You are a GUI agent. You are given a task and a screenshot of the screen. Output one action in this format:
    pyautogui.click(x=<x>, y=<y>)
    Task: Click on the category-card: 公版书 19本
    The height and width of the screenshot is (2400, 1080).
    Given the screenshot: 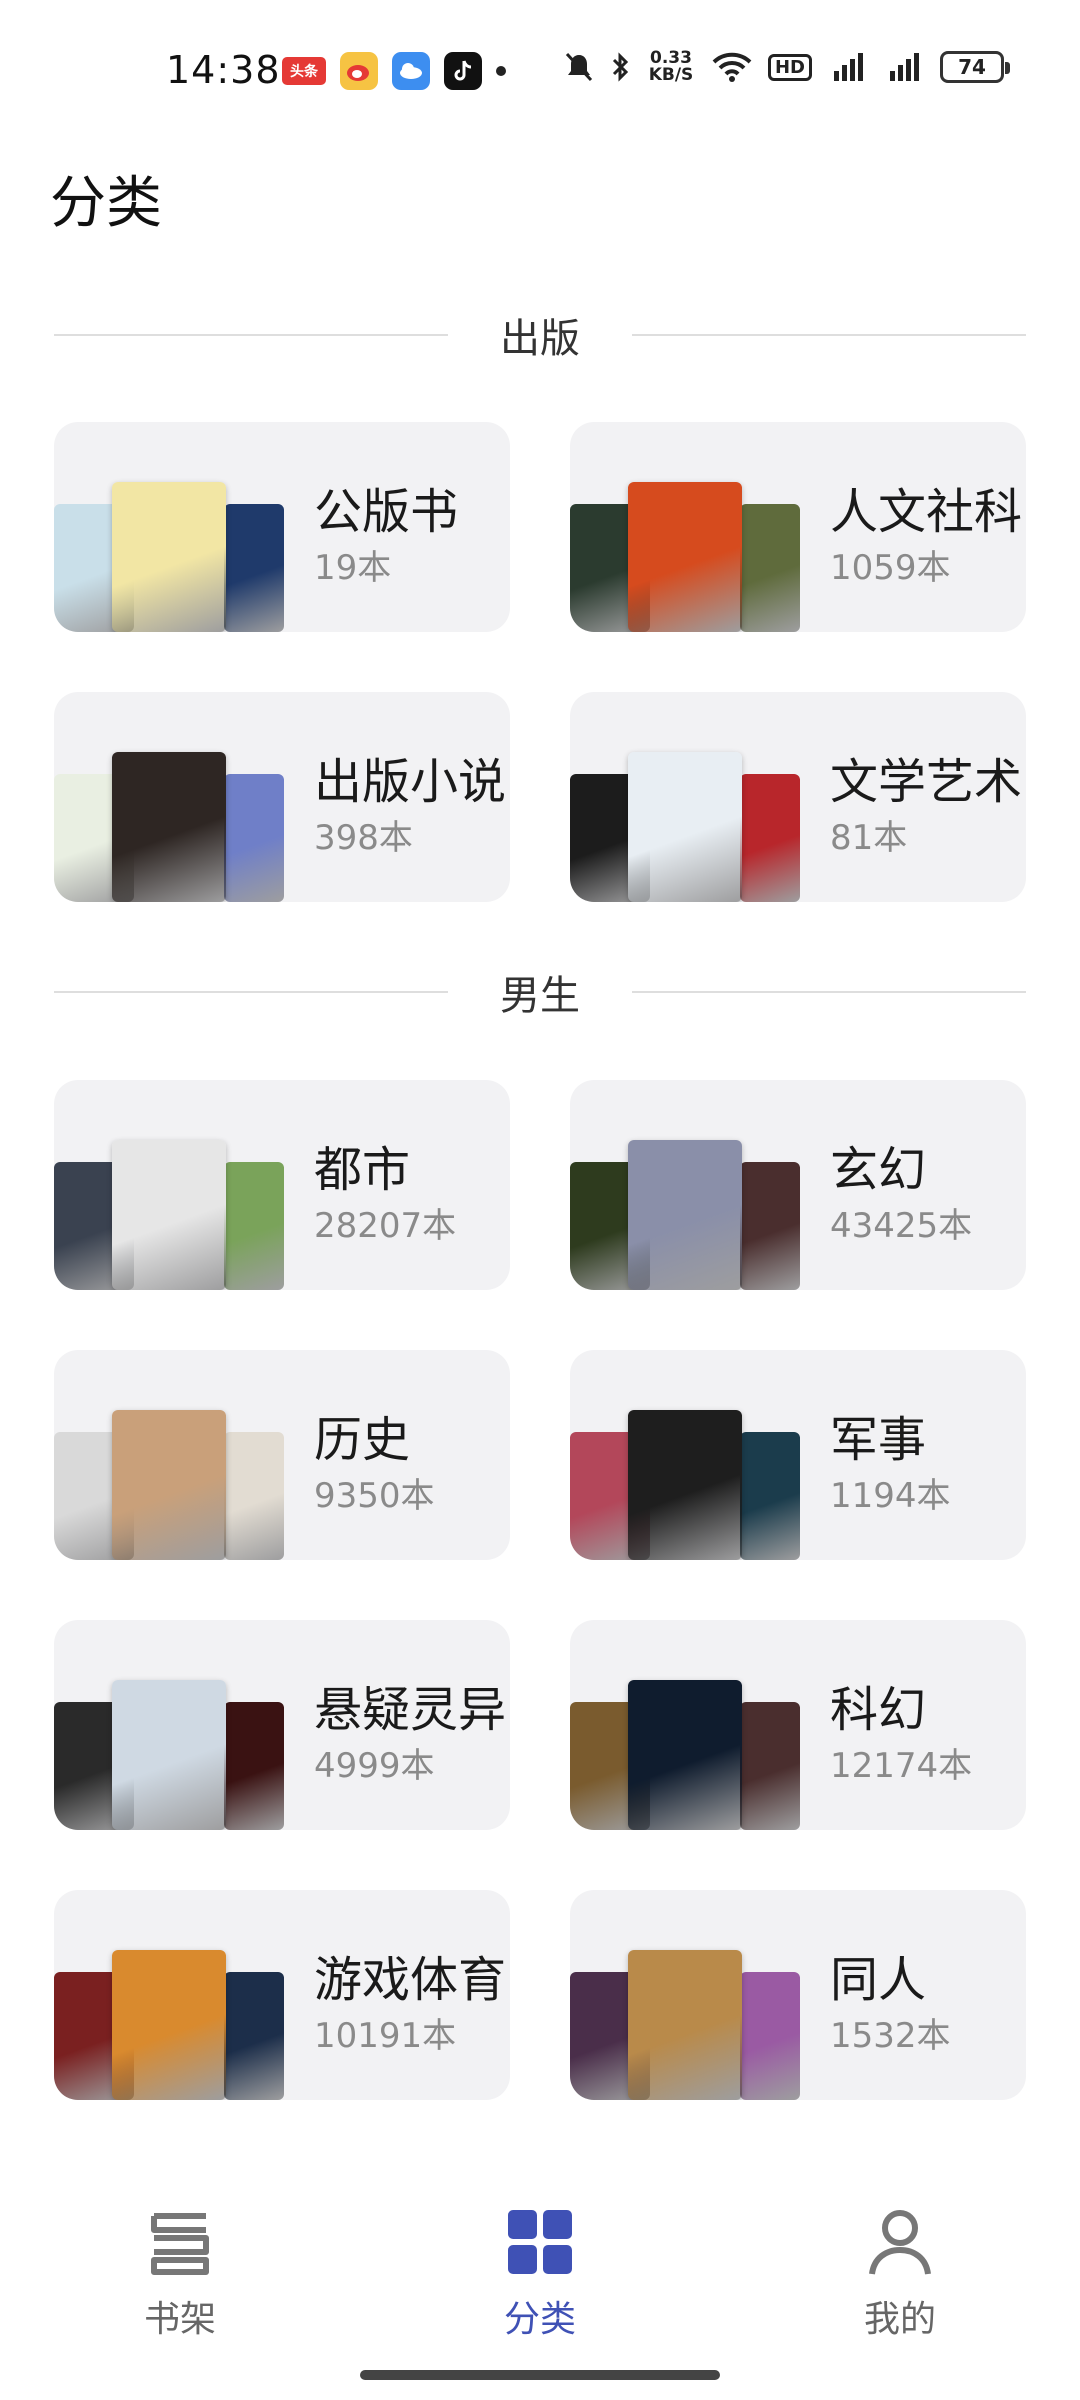 What is the action you would take?
    pyautogui.click(x=282, y=527)
    